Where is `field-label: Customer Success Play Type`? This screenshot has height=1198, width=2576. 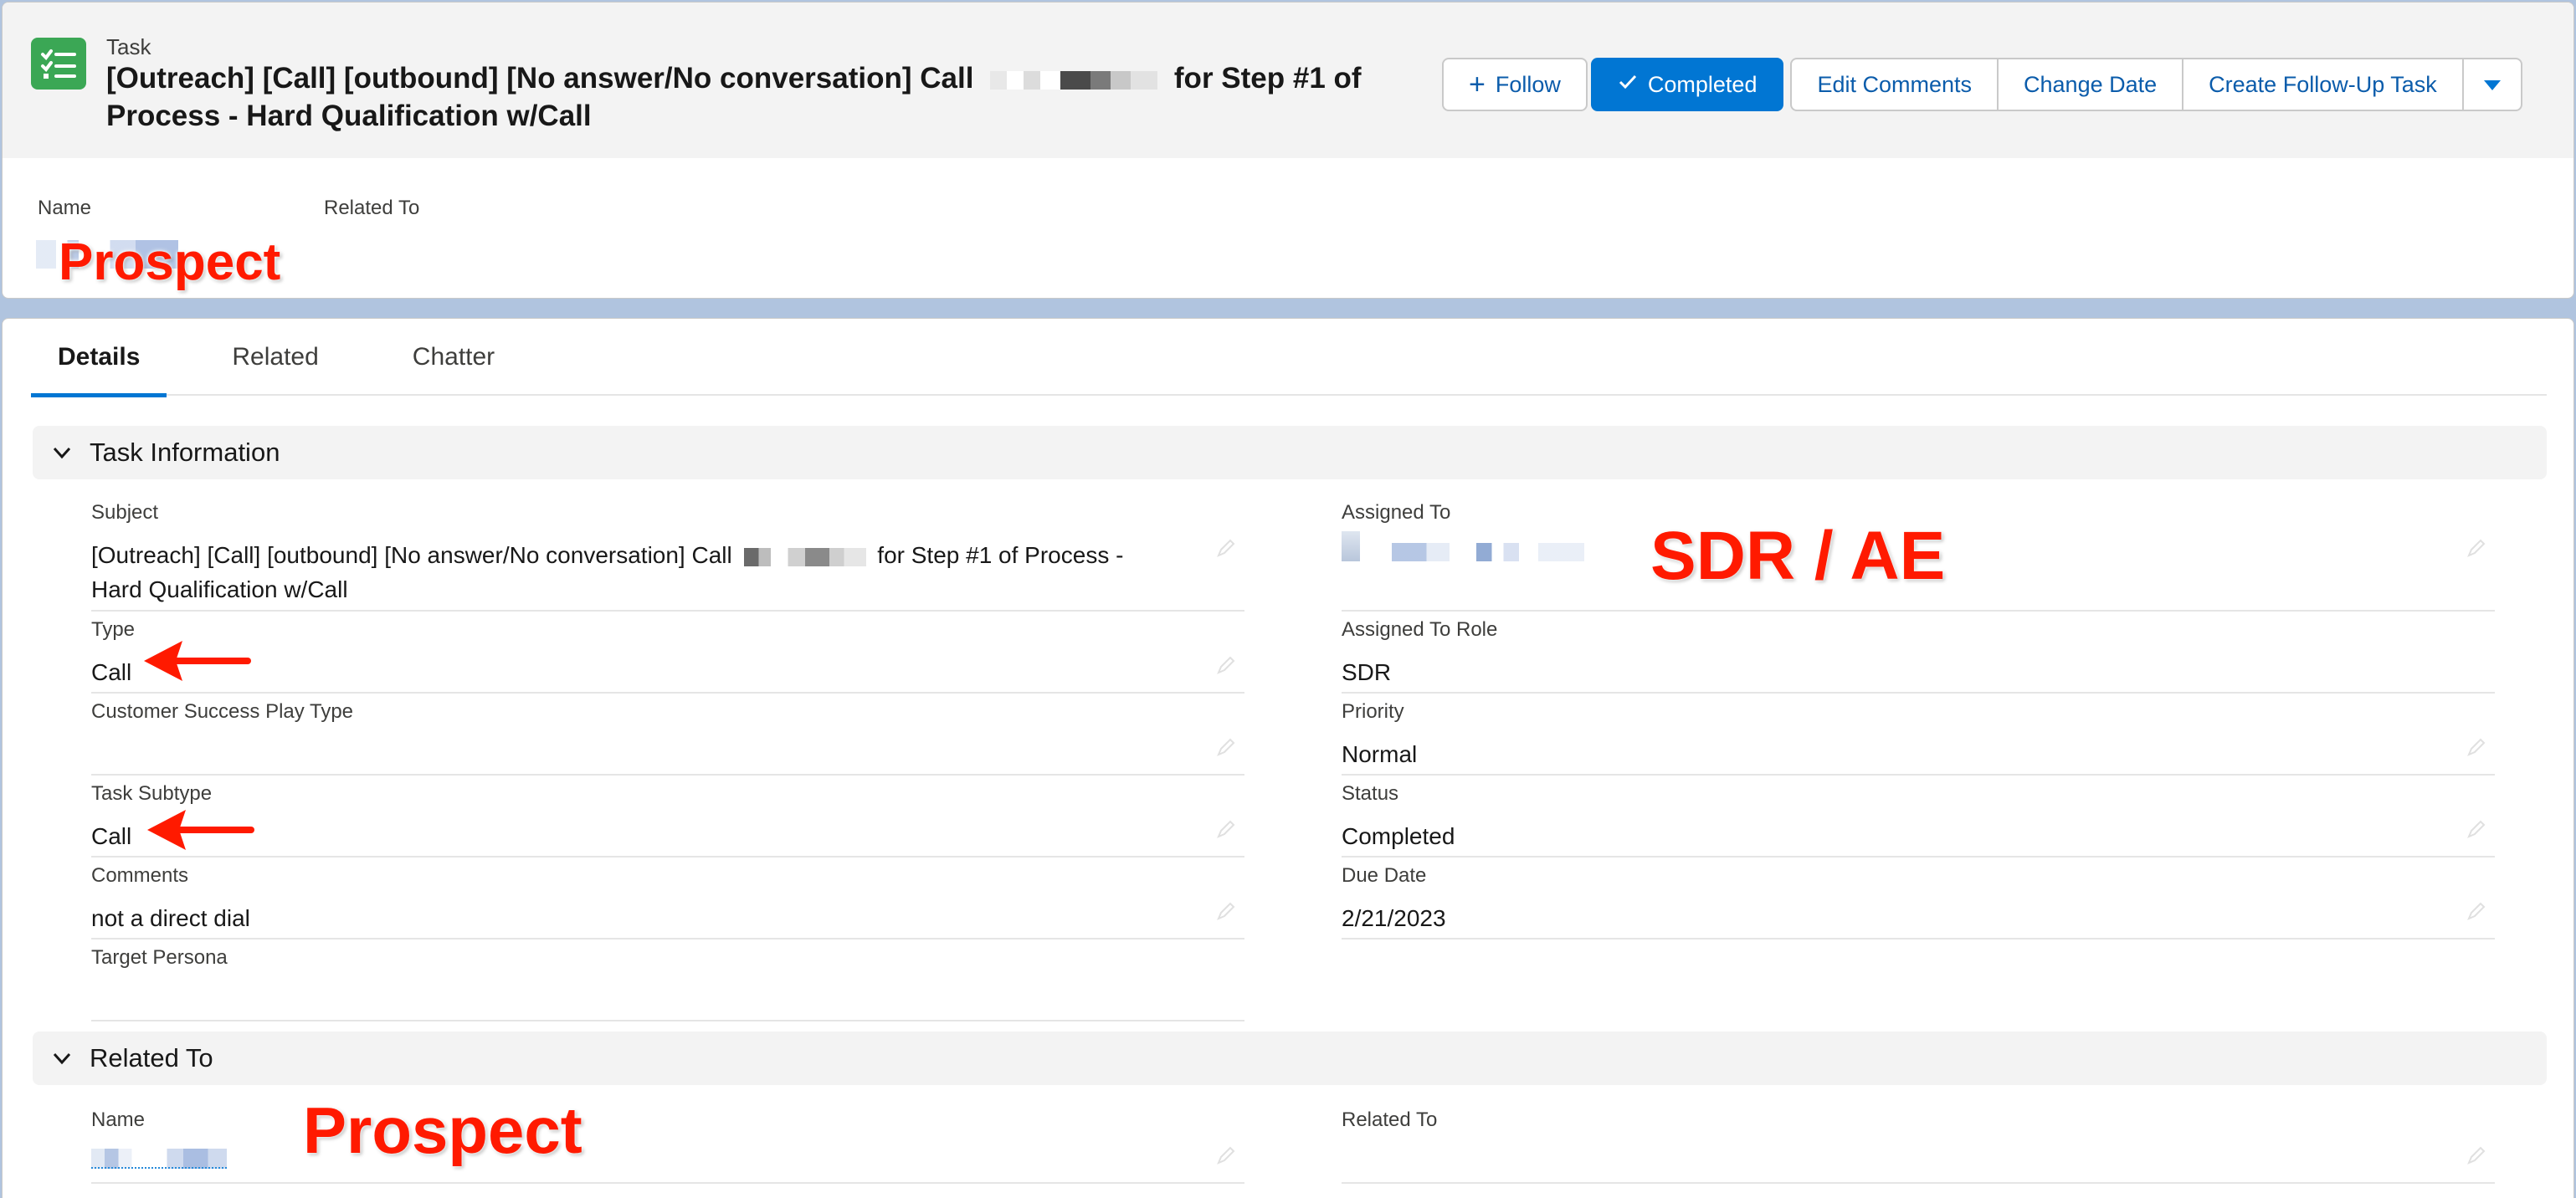
field-label: Customer Success Play Type is located at coordinates (222, 711).